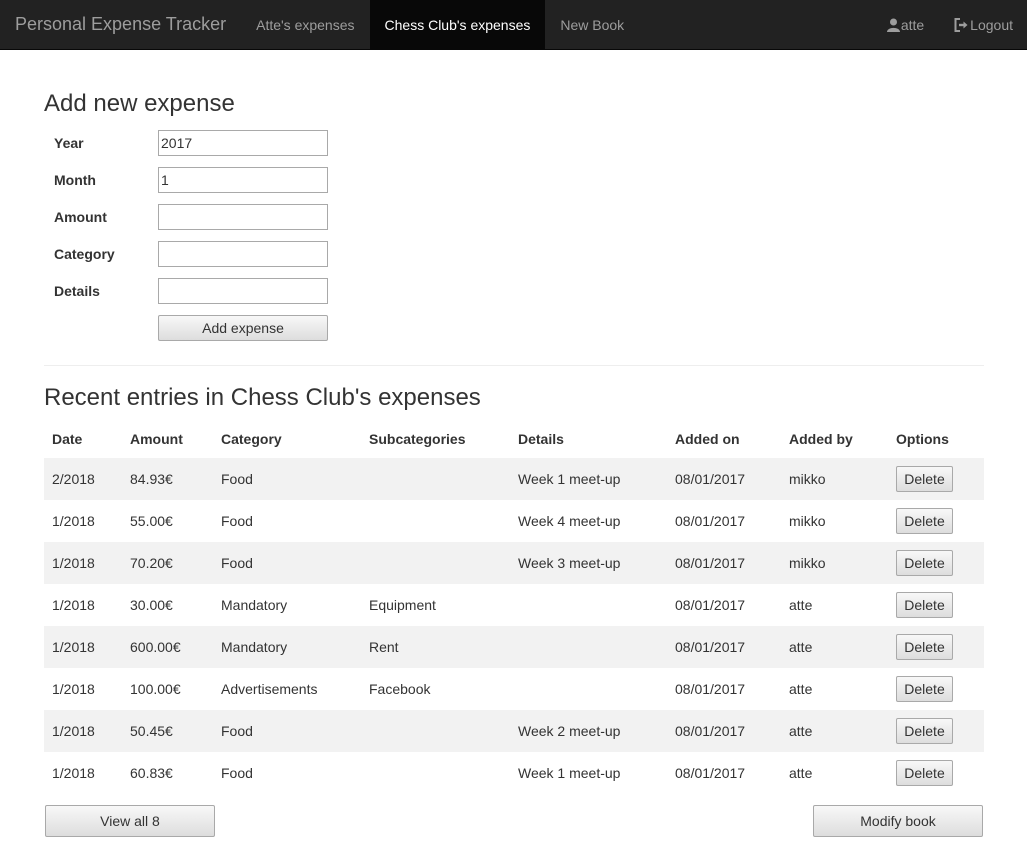 The width and height of the screenshot is (1027, 856). Describe the element at coordinates (569, 731) in the screenshot. I see `cell-details: Week 2 meet-up` at that location.